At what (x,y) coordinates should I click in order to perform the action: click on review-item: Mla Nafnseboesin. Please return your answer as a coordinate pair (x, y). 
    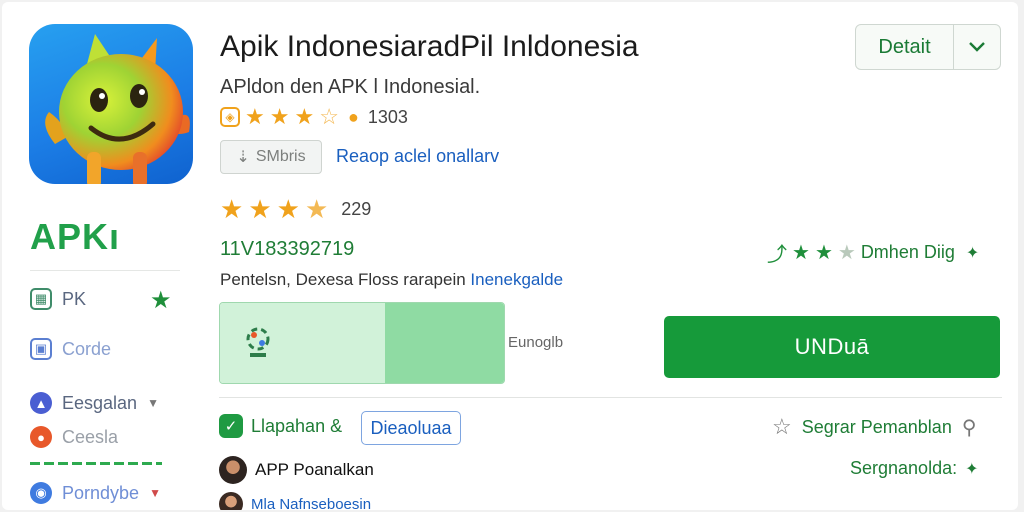
    Looking at the image, I should click on (295, 501).